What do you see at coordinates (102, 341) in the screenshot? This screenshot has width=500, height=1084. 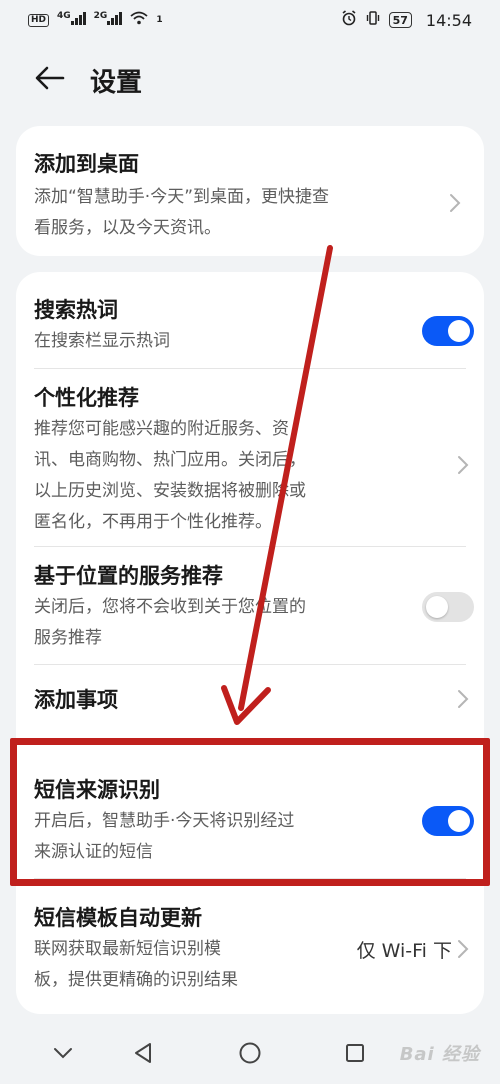 I see `subtitle-line: 在搜索栏显示热词` at bounding box center [102, 341].